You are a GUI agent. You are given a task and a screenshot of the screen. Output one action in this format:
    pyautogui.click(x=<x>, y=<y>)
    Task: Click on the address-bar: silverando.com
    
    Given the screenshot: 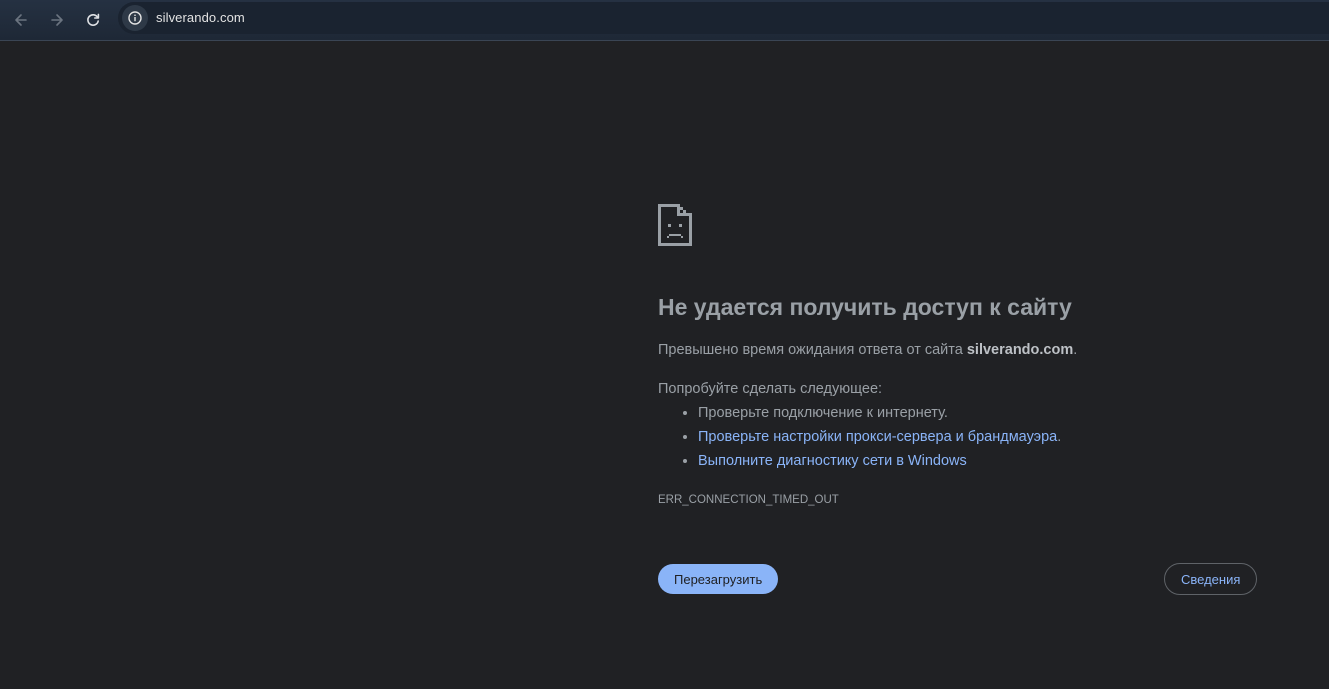 What is the action you would take?
    pyautogui.click(x=723, y=18)
    